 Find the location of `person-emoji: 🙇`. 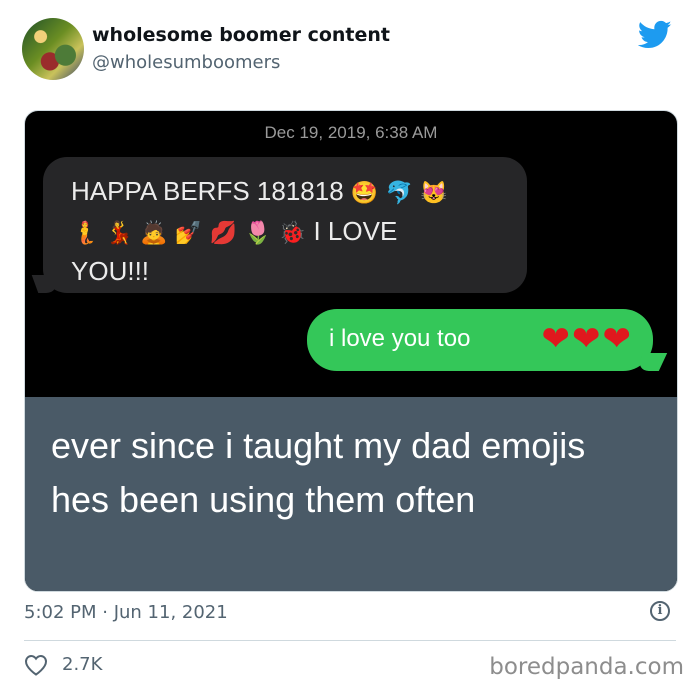

person-emoji: 🙇 is located at coordinates (154, 232).